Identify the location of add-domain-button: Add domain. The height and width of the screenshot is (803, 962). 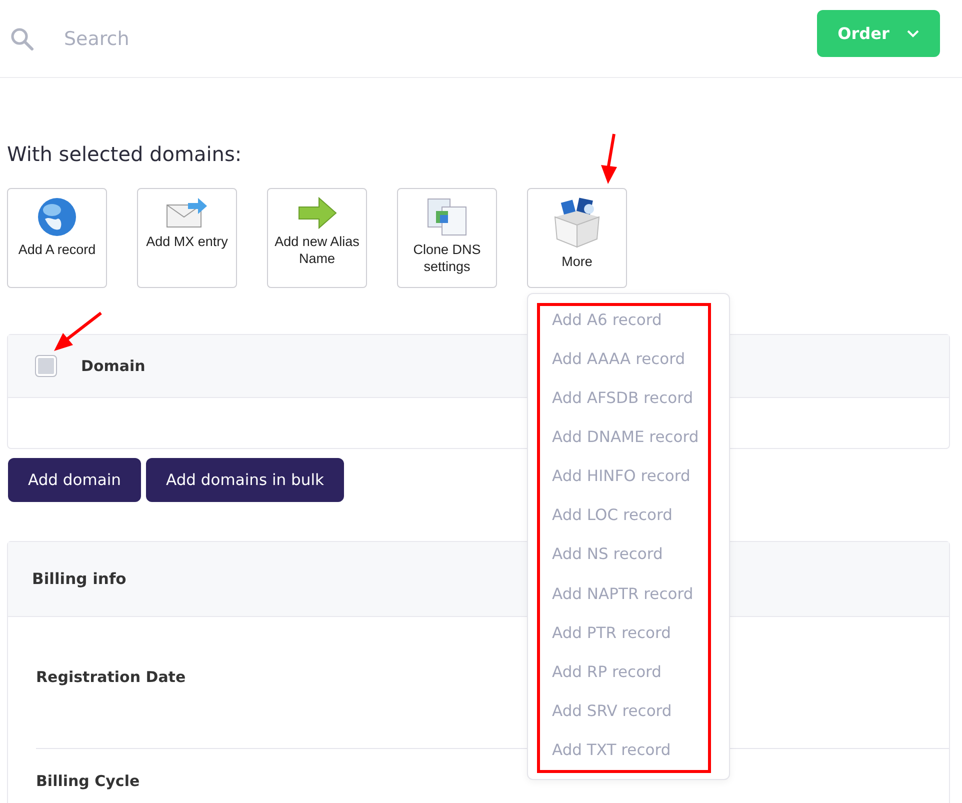
(74, 480).